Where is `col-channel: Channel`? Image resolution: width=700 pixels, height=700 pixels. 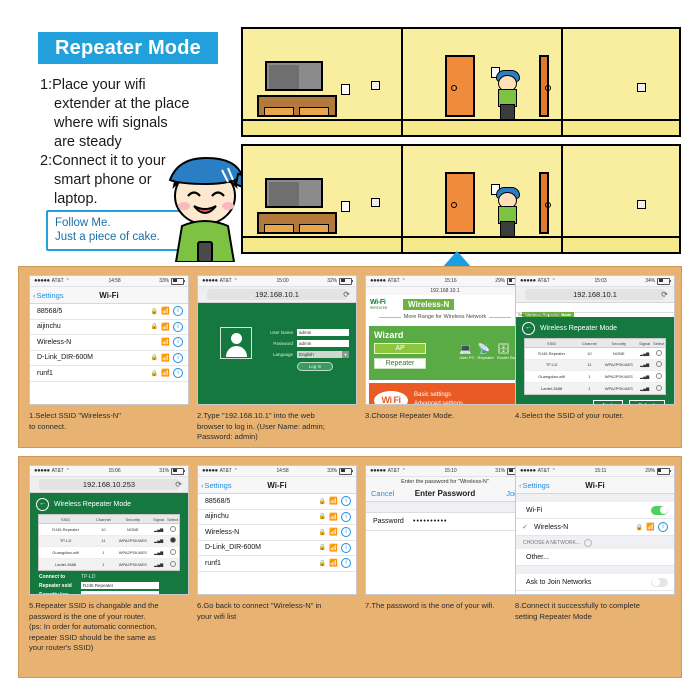
col-channel: Channel is located at coordinates (103, 519).